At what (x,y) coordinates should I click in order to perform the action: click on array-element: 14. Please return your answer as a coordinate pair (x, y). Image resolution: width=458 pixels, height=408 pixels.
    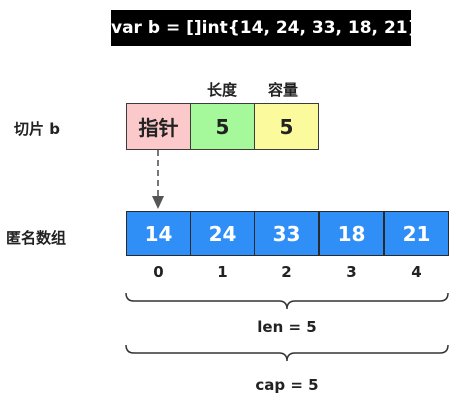
    Looking at the image, I should click on (158, 233).